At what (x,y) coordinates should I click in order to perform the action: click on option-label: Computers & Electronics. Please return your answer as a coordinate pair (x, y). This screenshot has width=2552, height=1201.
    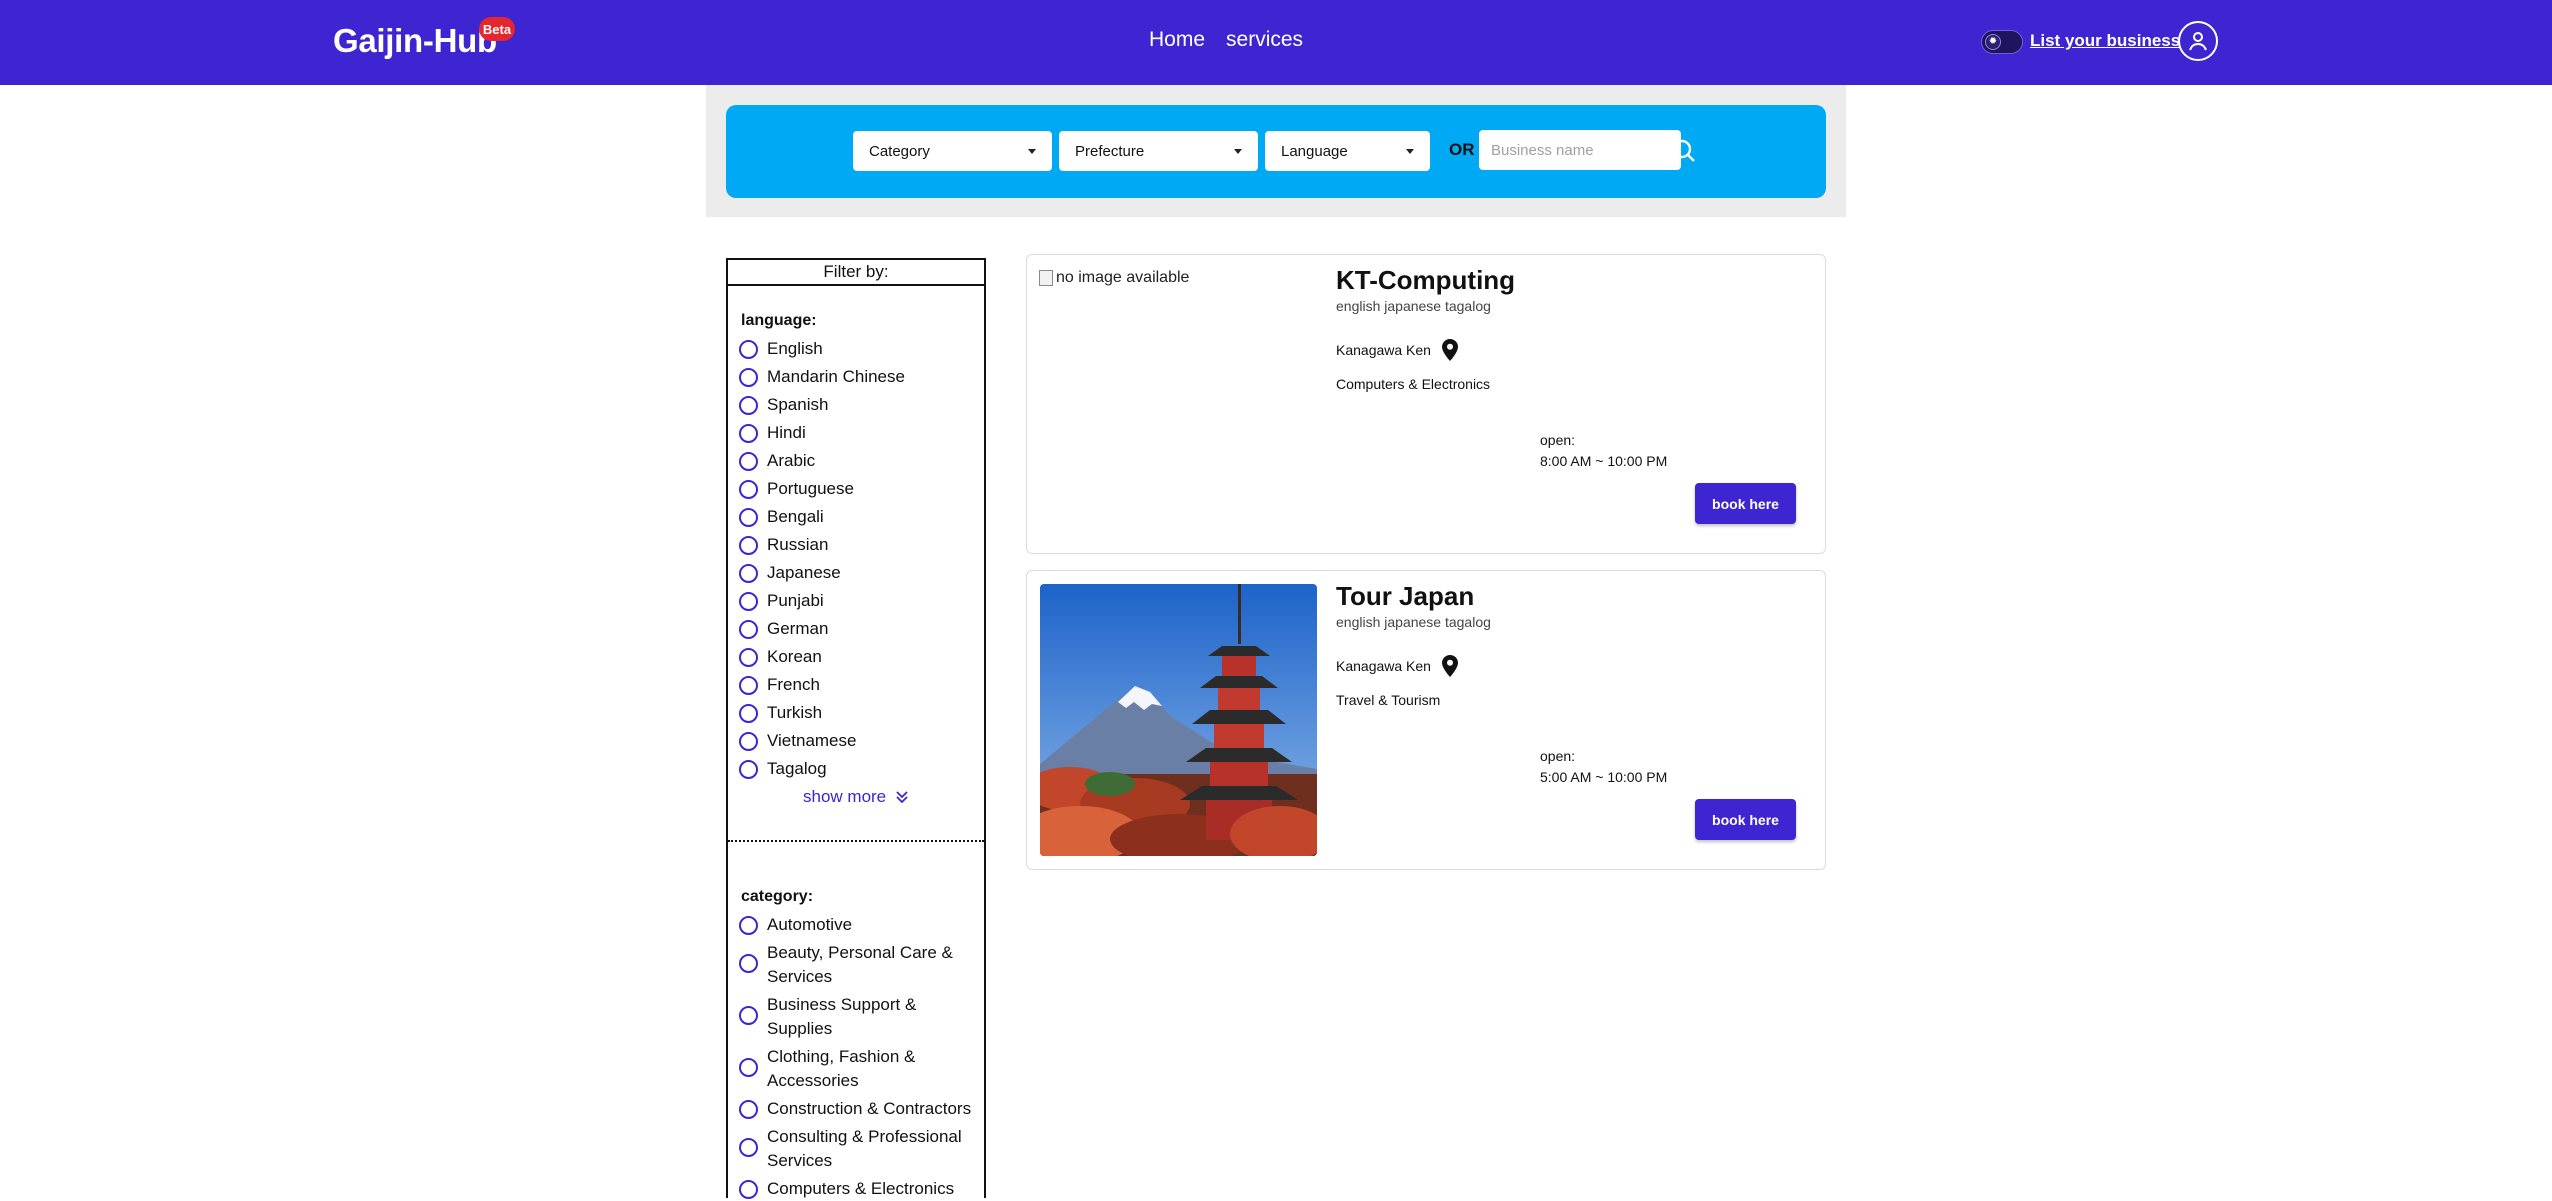
    Looking at the image, I should click on (861, 1188).